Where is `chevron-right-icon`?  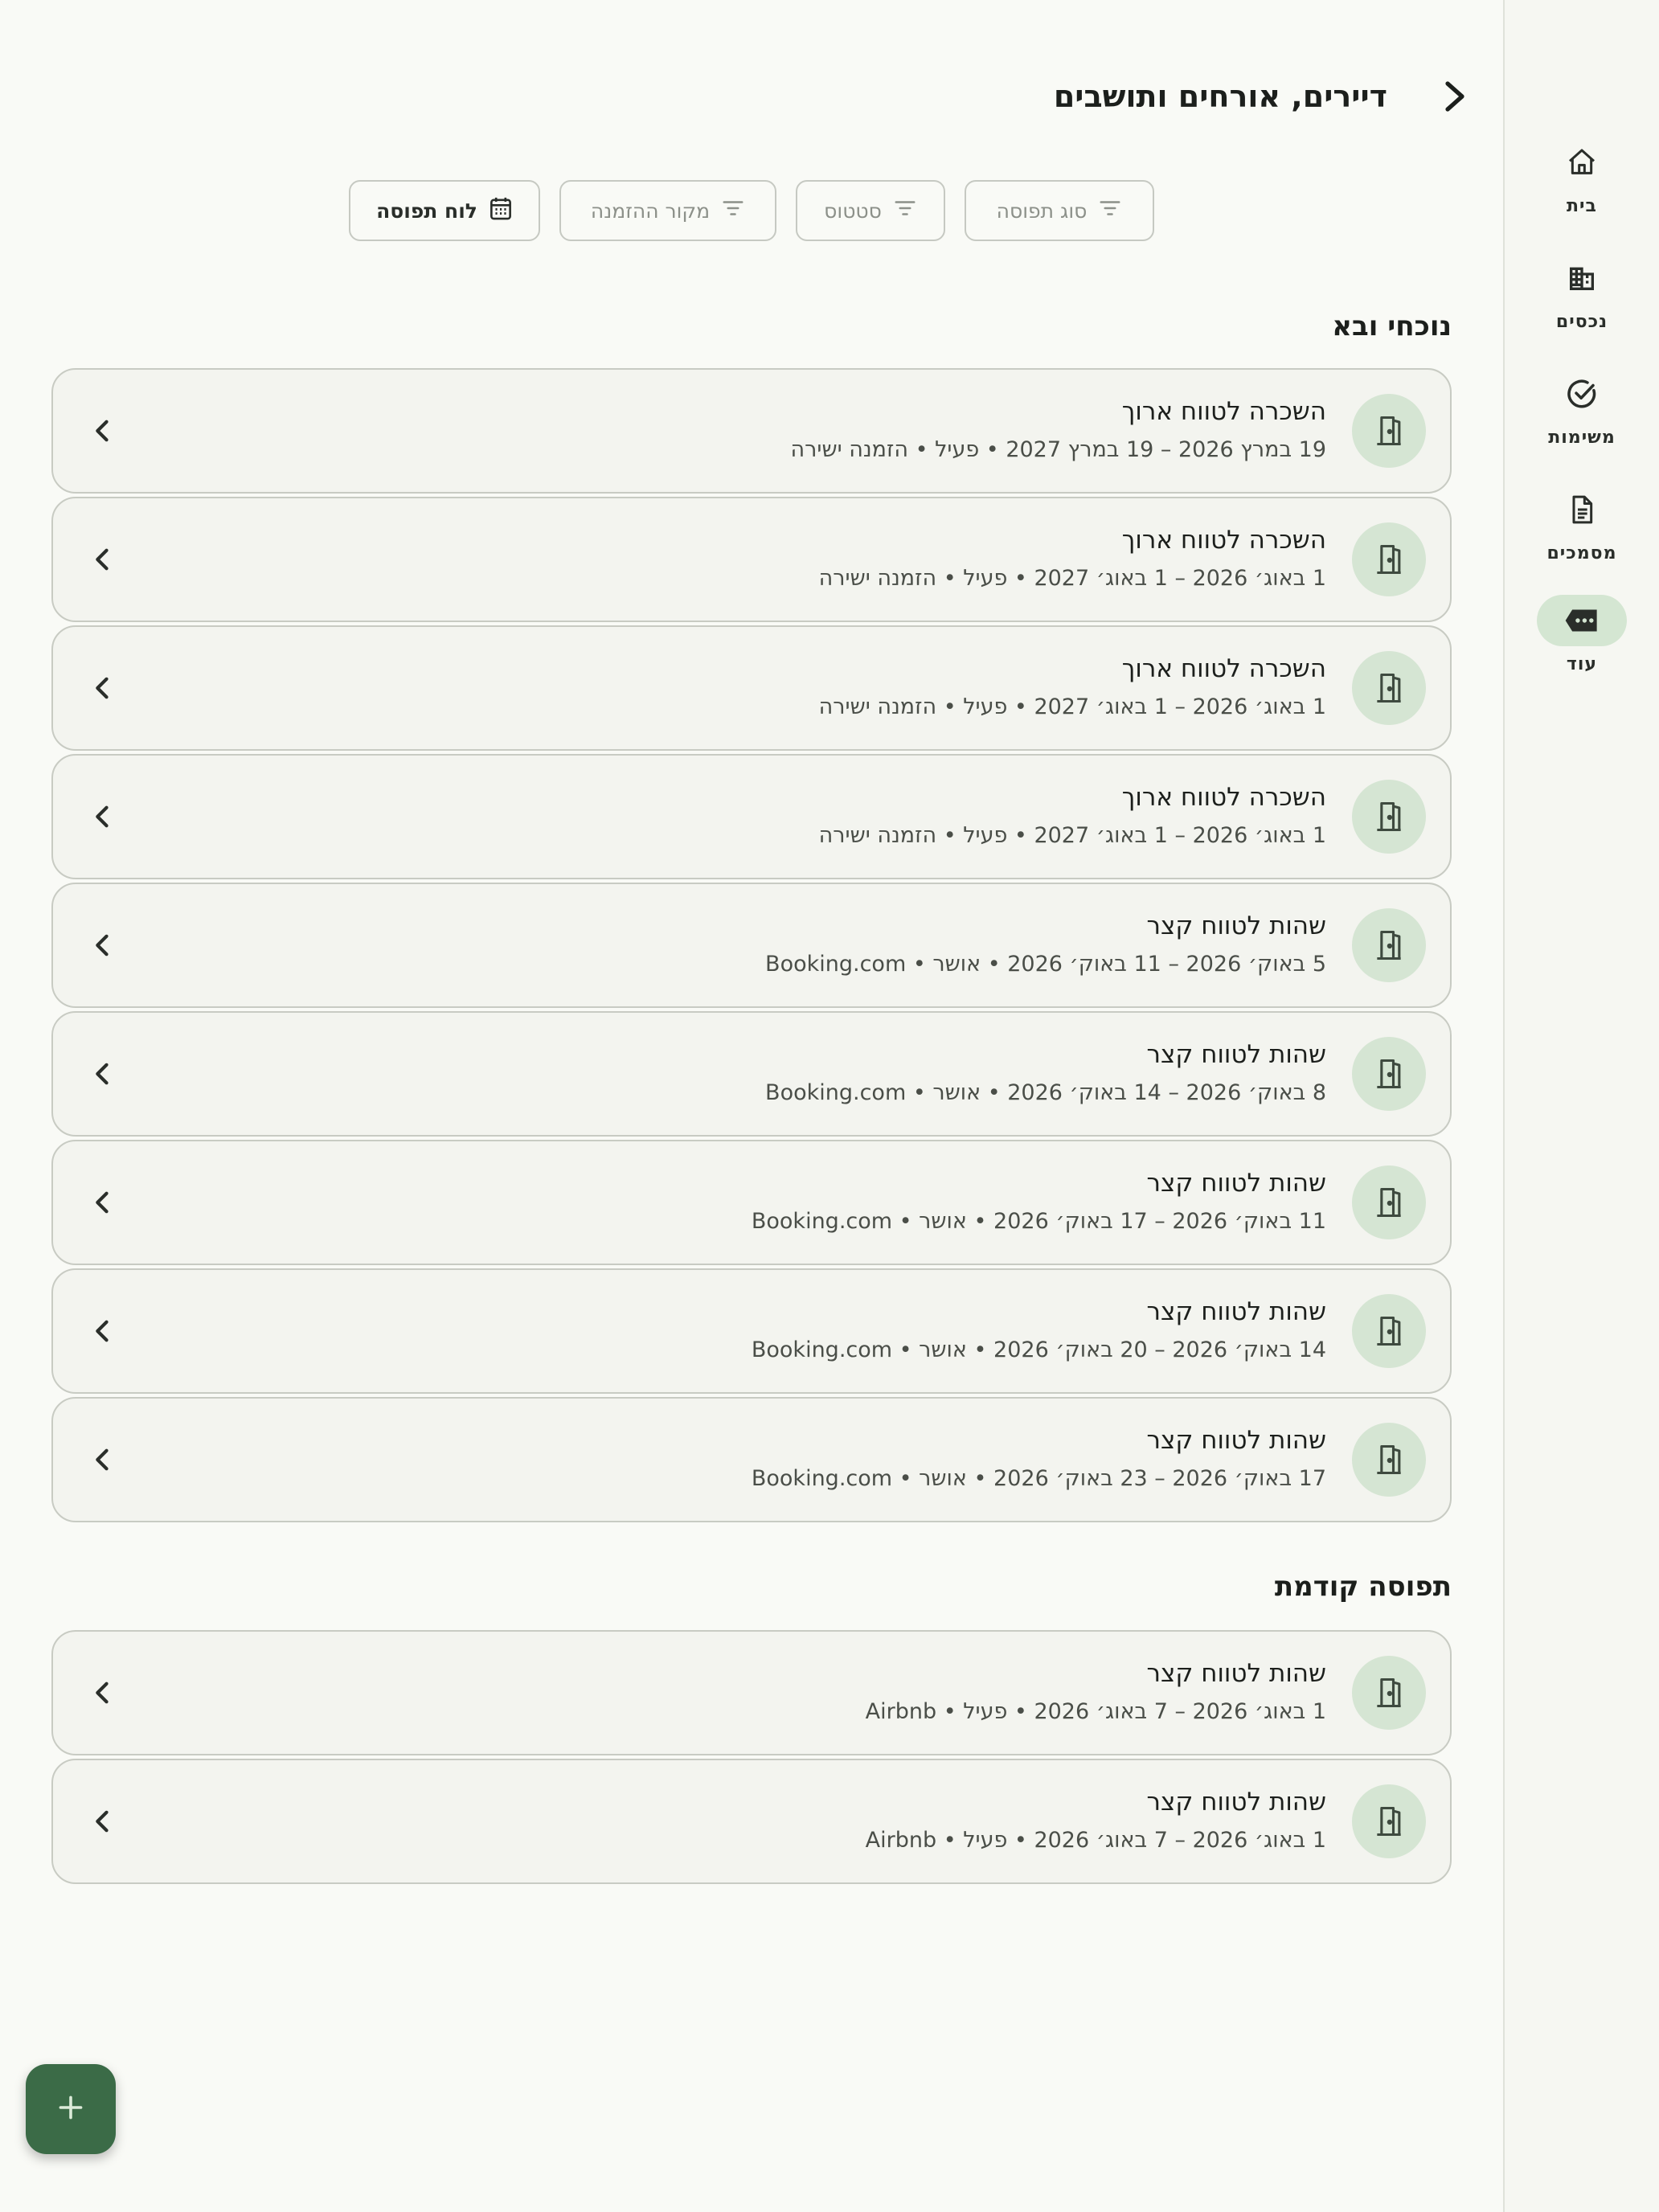 chevron-right-icon is located at coordinates (1455, 98).